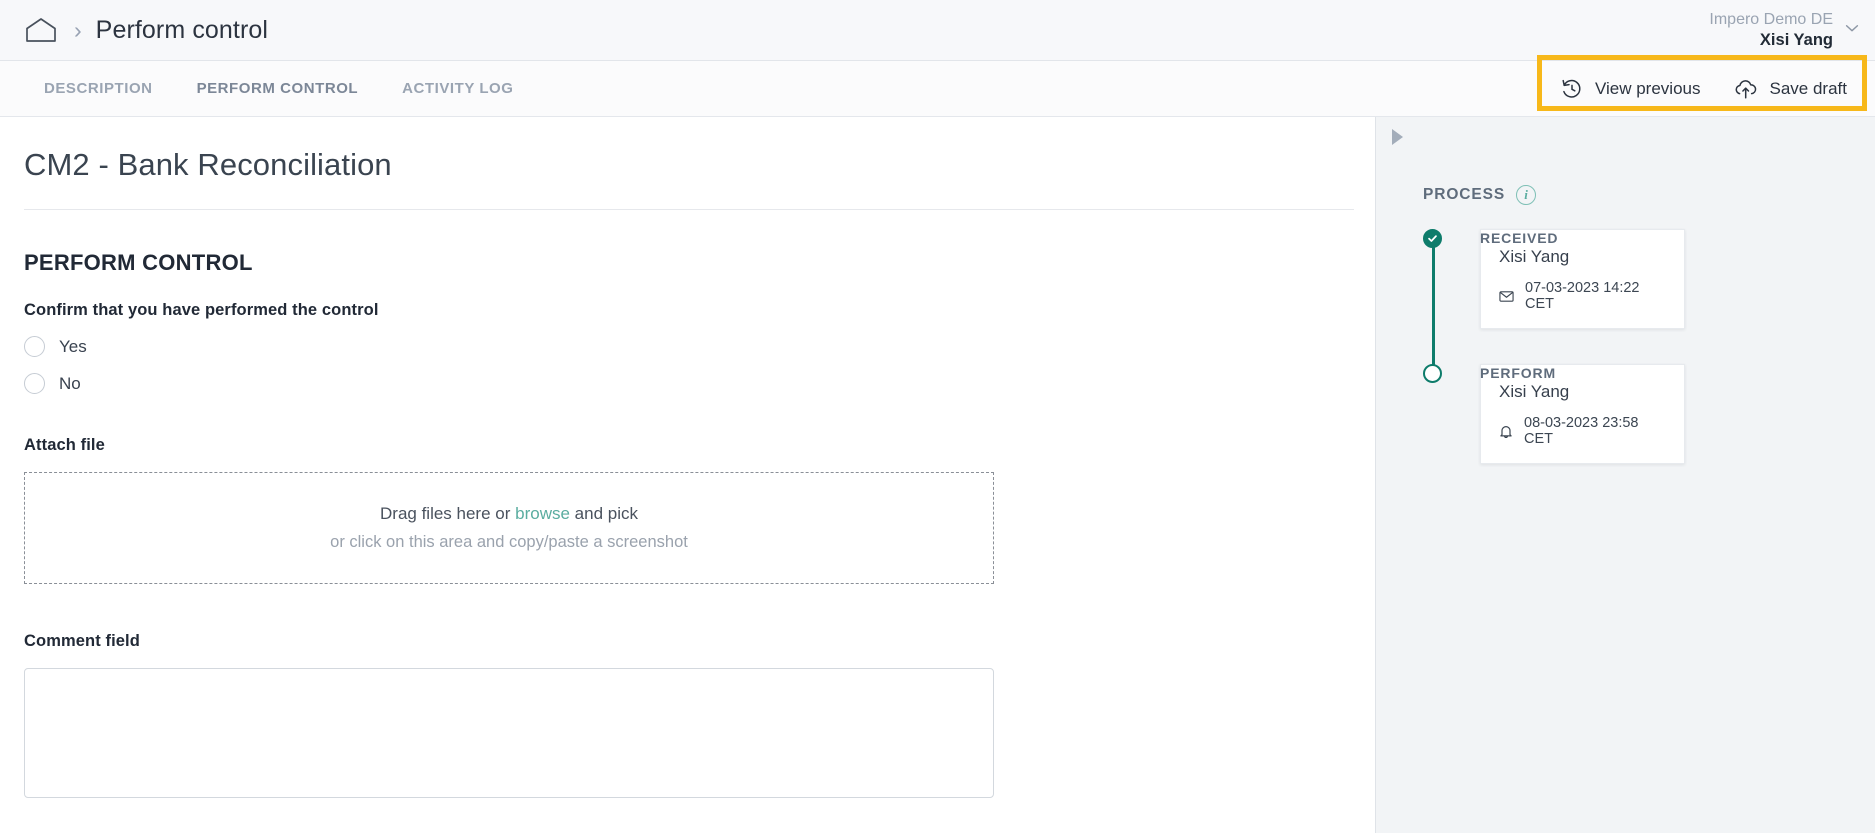 The height and width of the screenshot is (833, 1875). I want to click on action-bar: View previous Save draft, so click(1709, 88).